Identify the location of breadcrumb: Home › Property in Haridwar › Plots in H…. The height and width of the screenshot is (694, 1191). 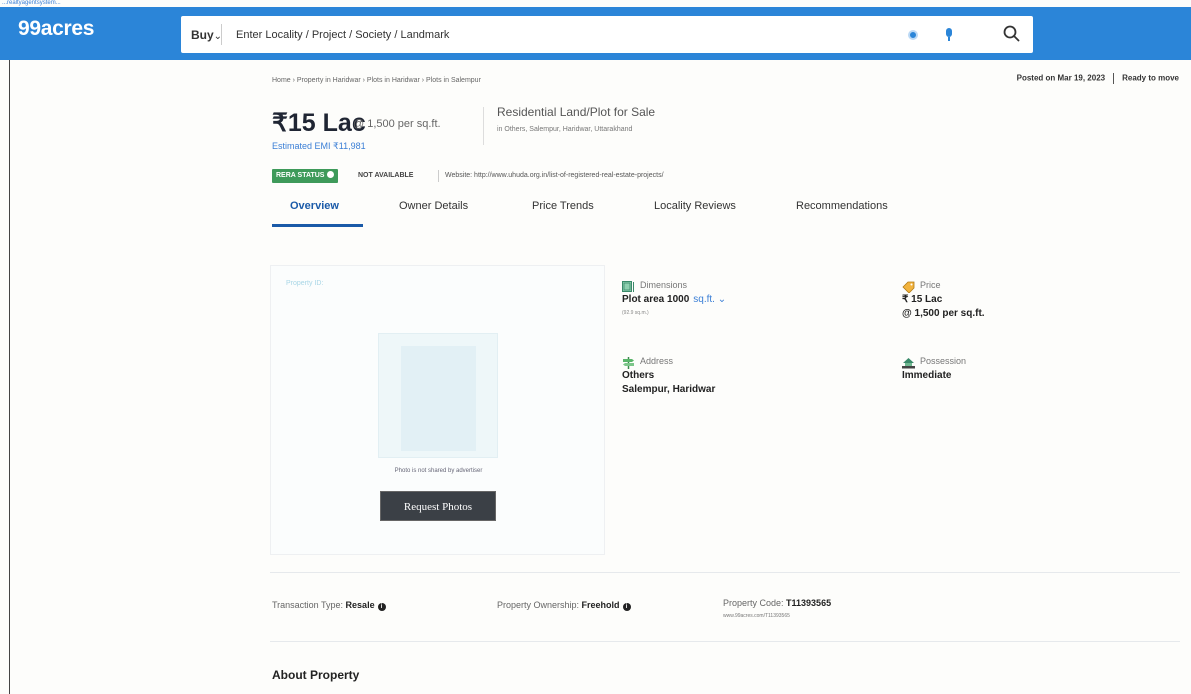
(376, 80).